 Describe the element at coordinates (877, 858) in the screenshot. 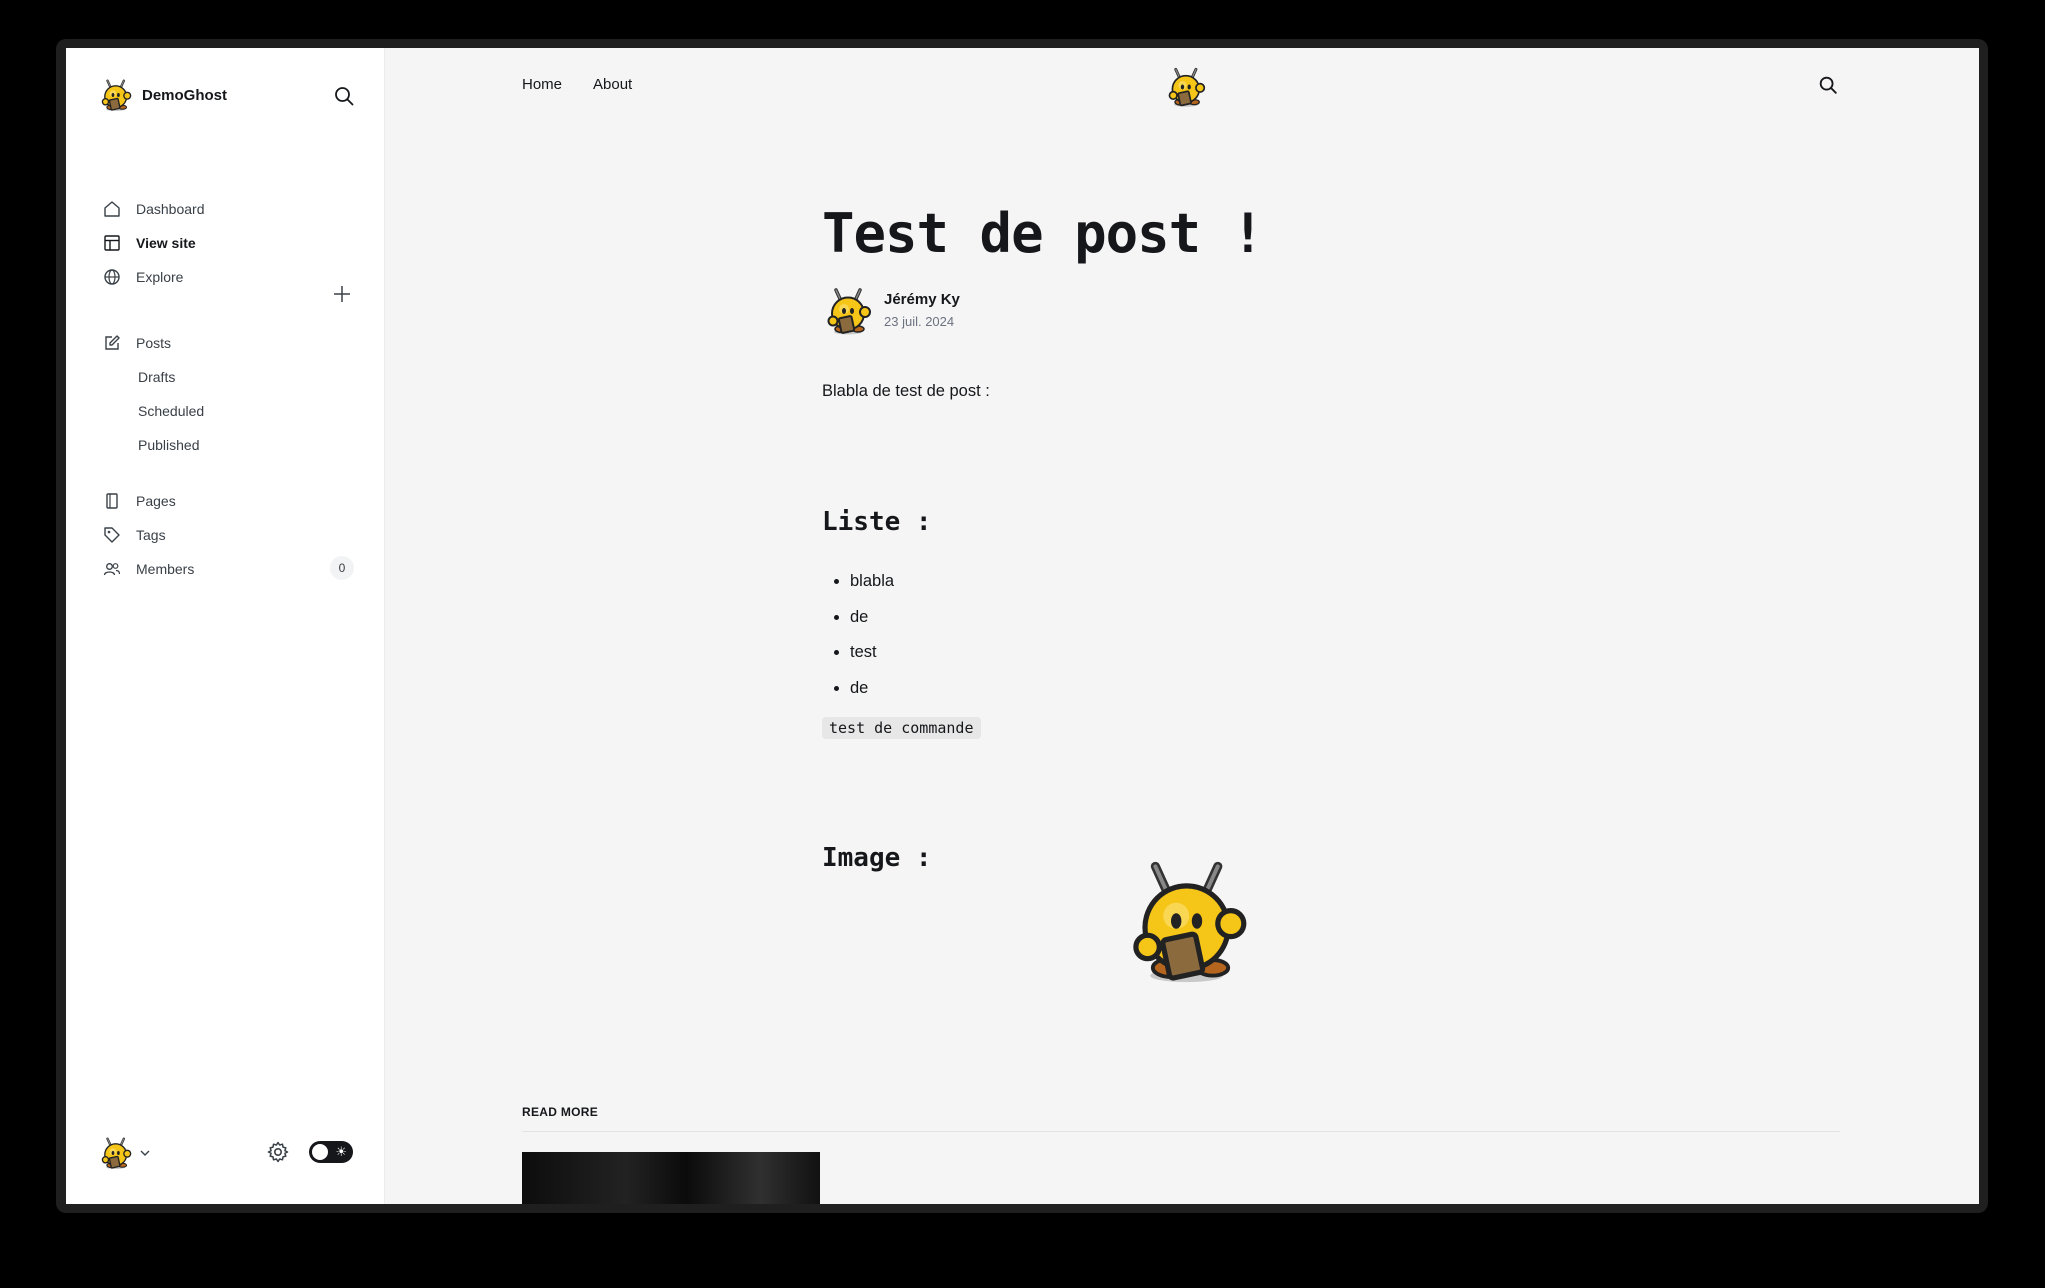

I see `image-heading: Image :` at that location.